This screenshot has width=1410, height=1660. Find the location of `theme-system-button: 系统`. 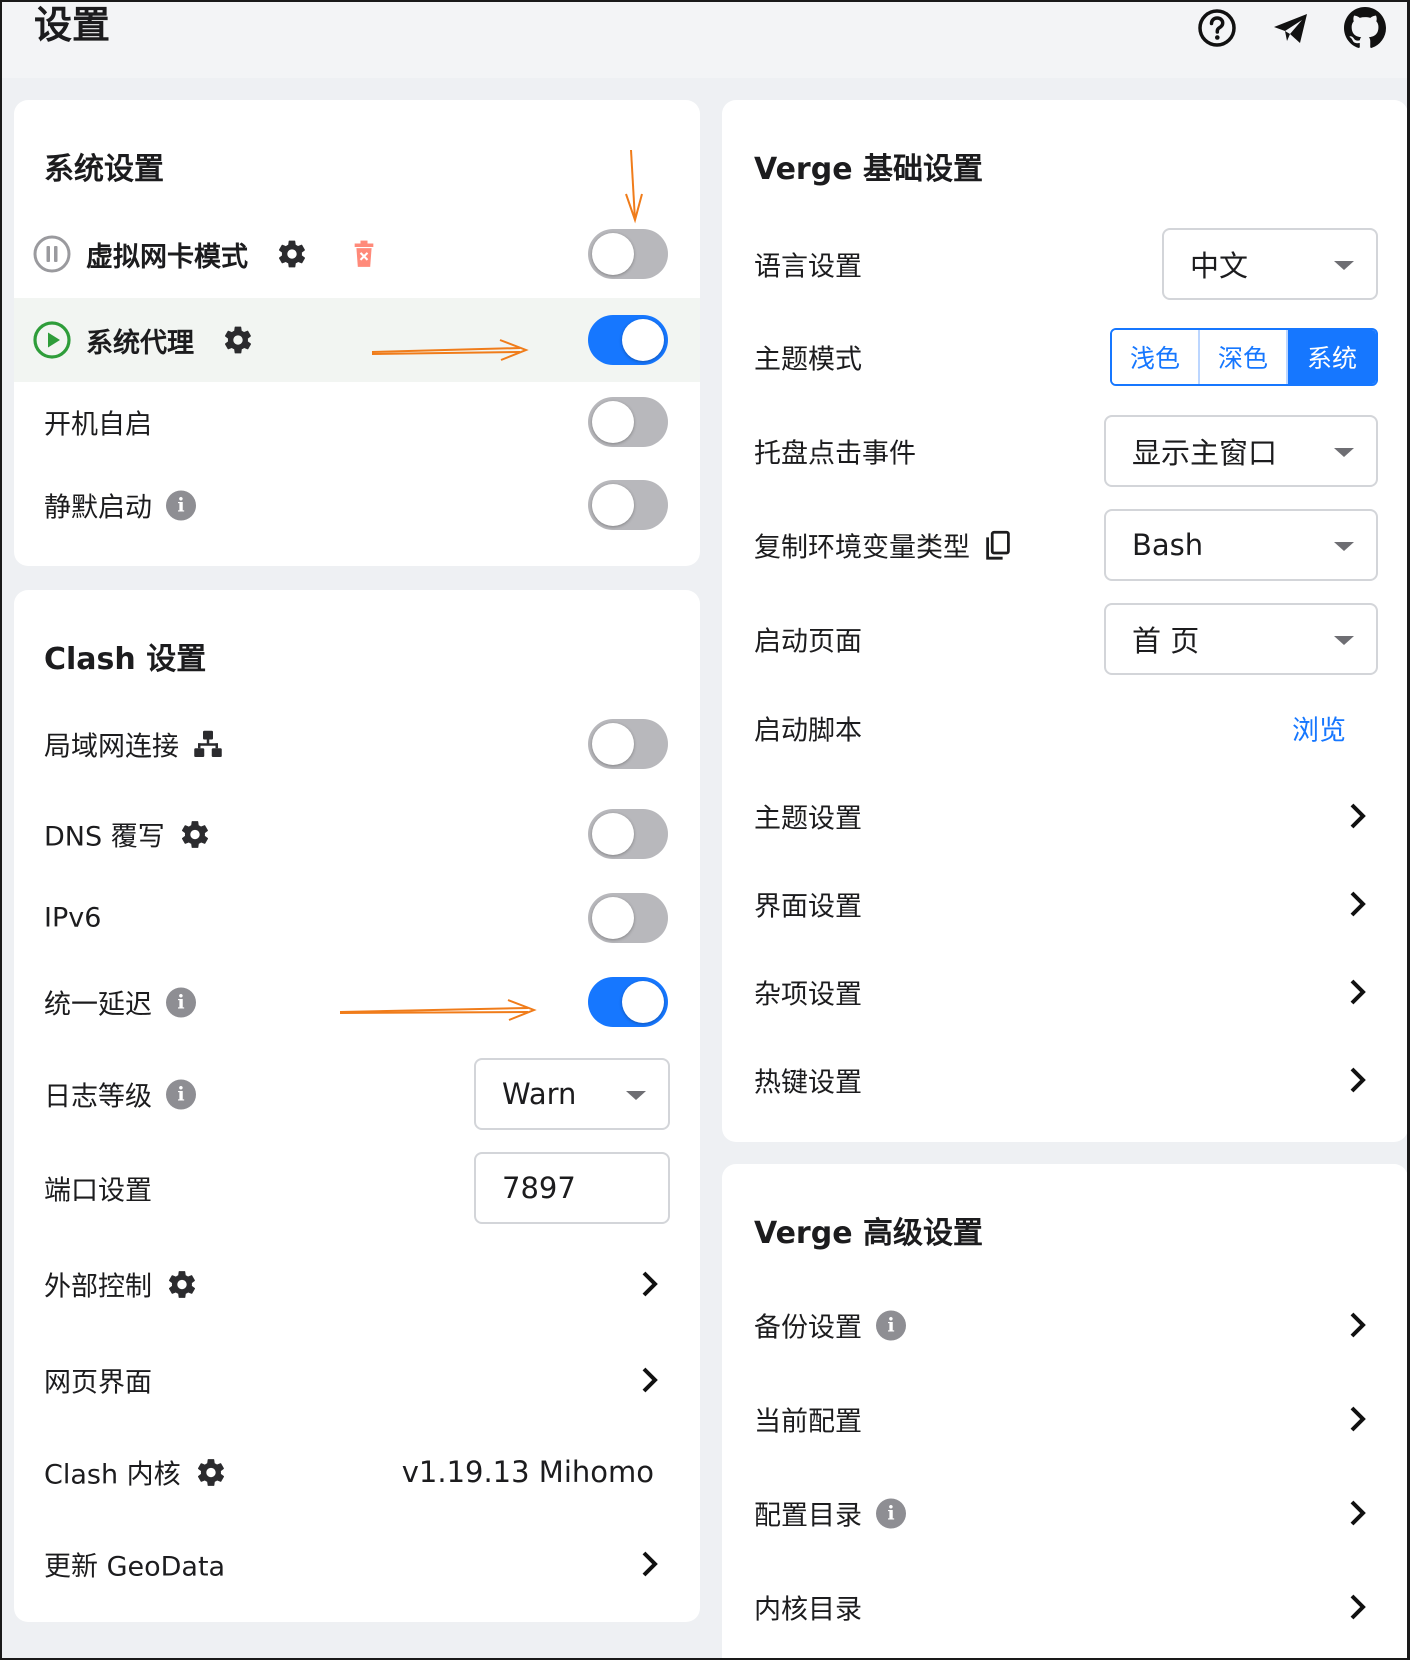

theme-system-button: 系统 is located at coordinates (1332, 357).